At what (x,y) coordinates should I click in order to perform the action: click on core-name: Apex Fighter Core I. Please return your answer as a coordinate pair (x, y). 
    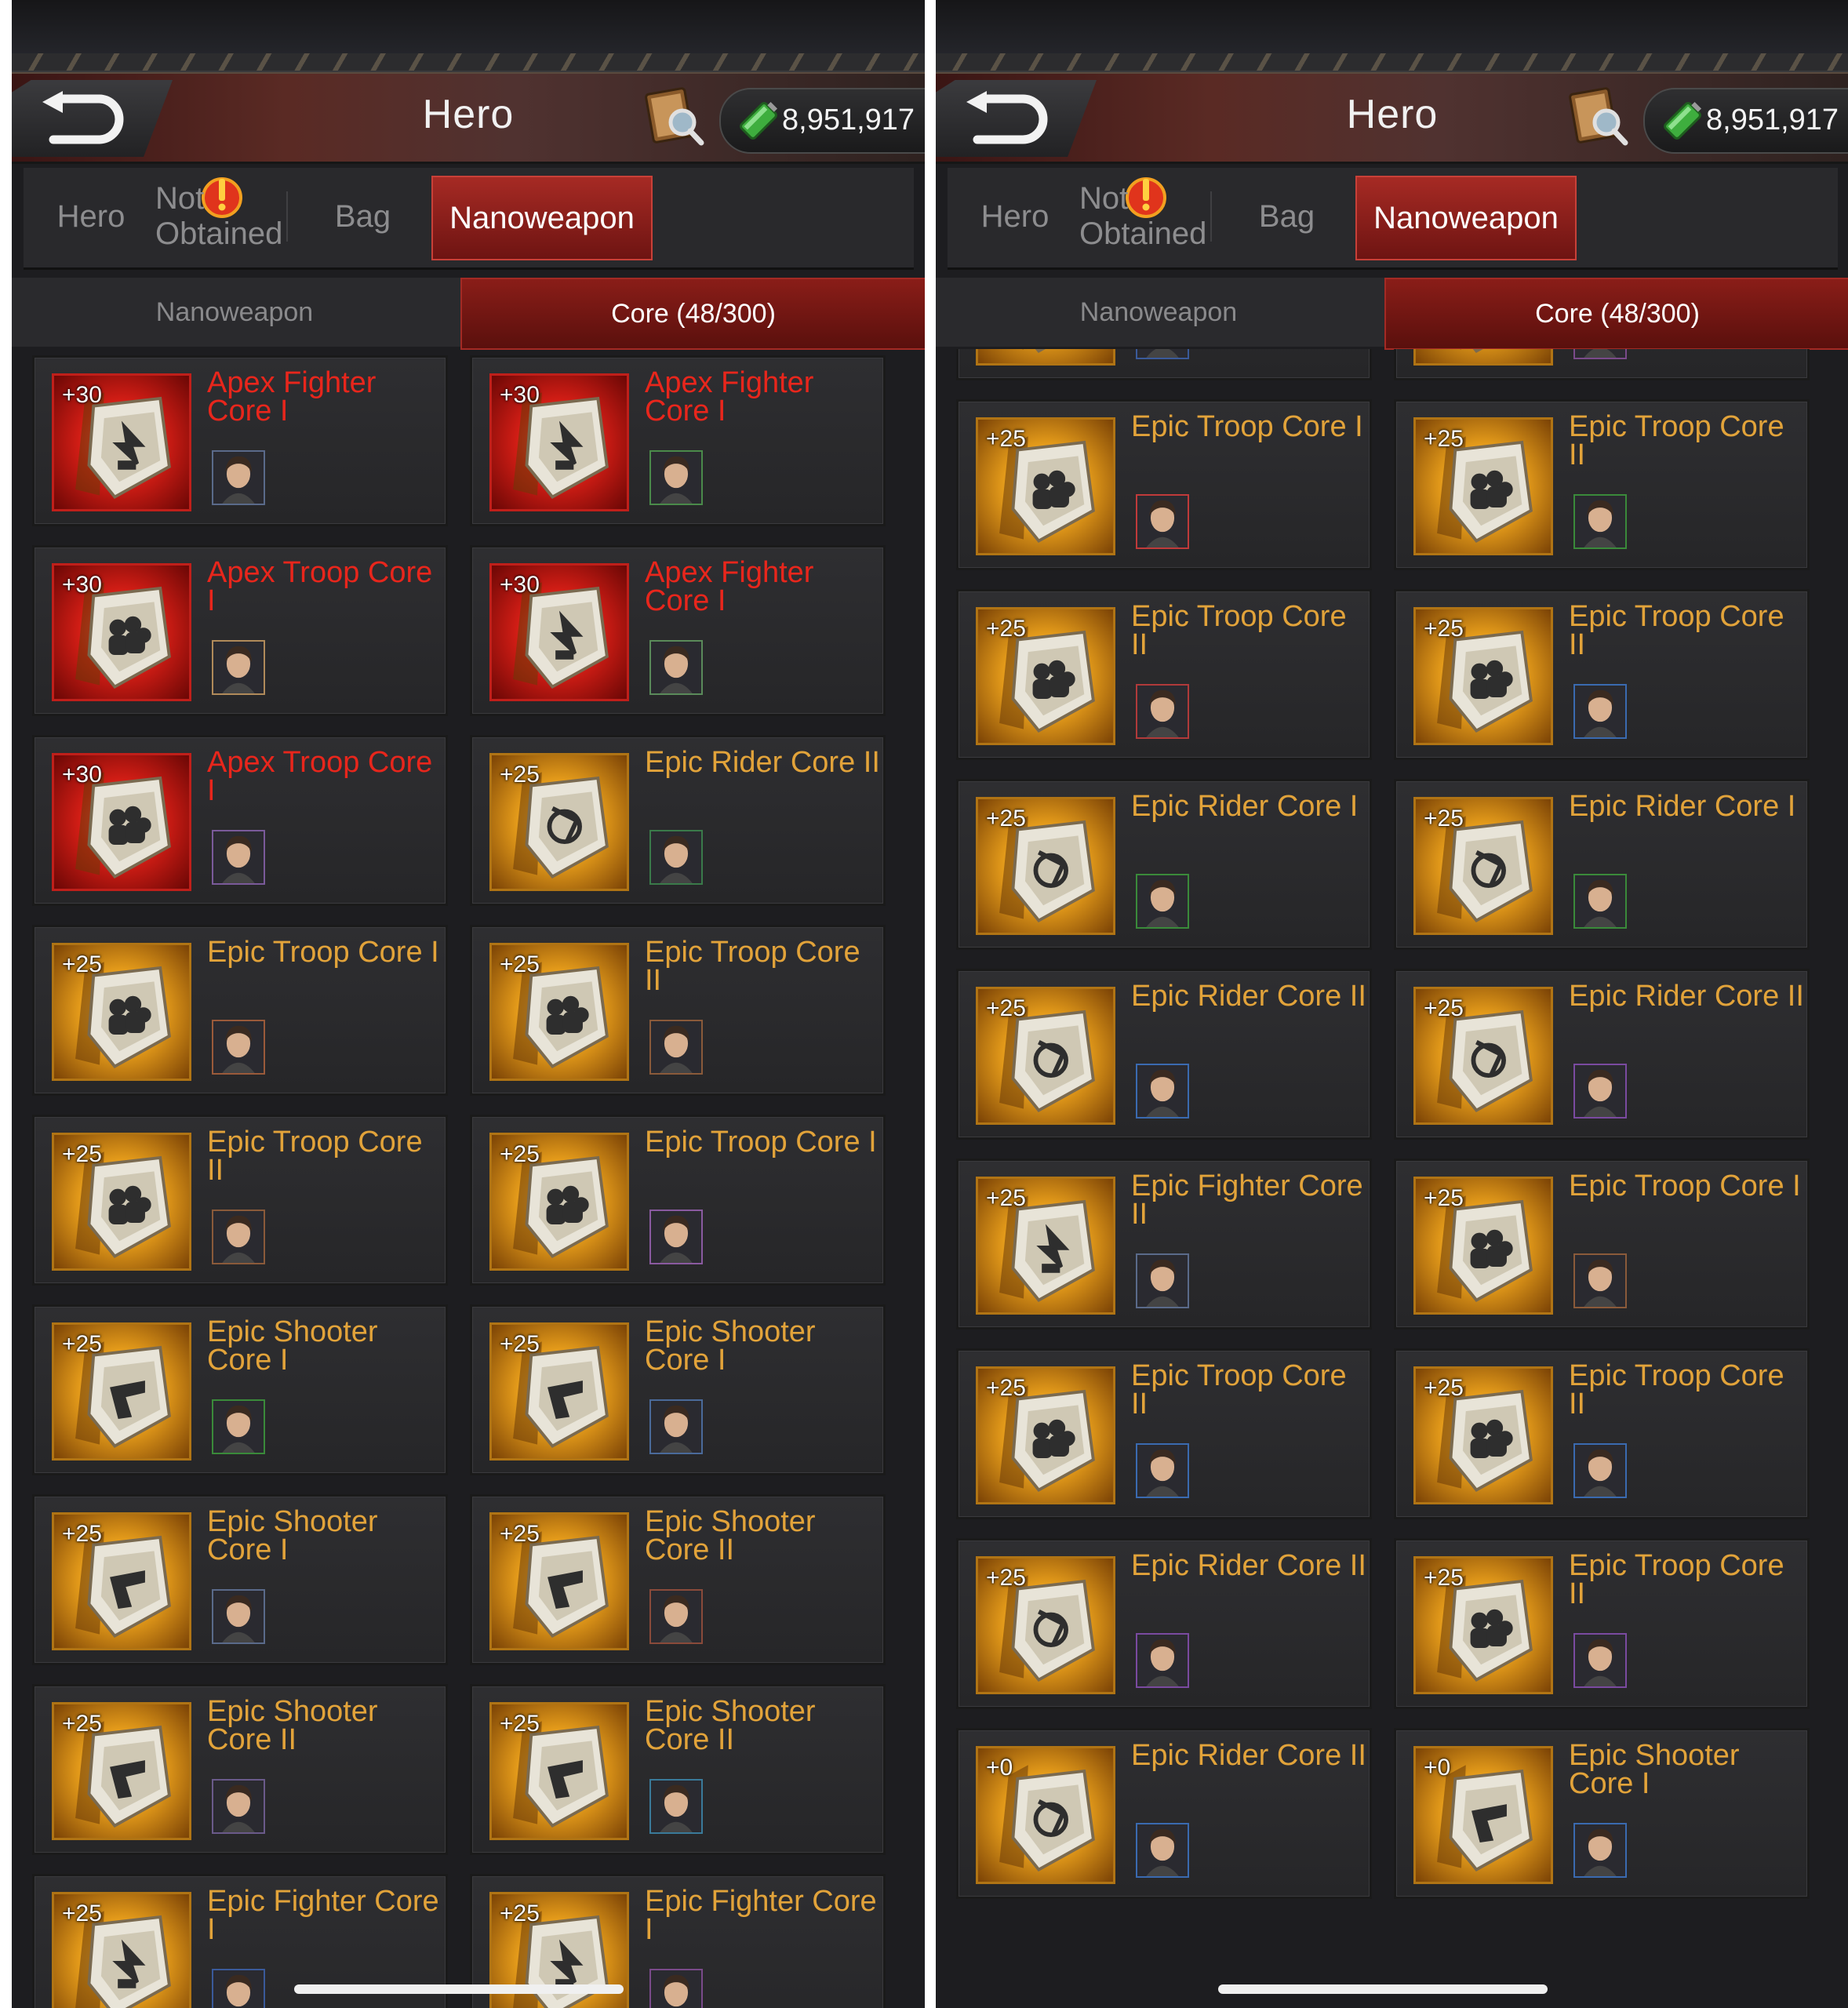
    Looking at the image, I should click on (292, 396).